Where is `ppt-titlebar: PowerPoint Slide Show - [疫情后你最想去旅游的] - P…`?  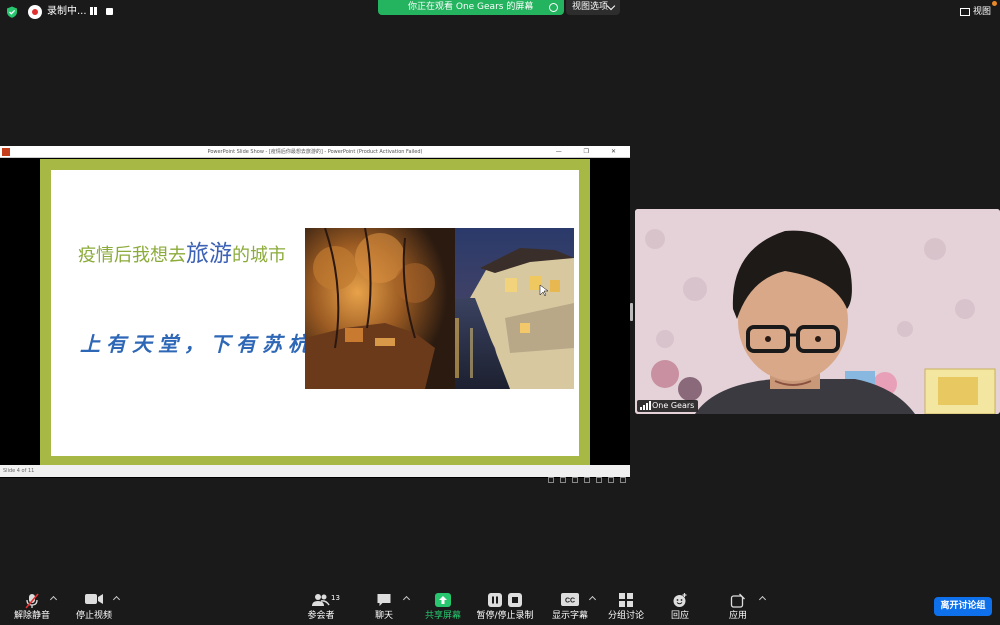
ppt-titlebar: PowerPoint Slide Show - [疫情后你最想去旅游的] - P… is located at coordinates (315, 152).